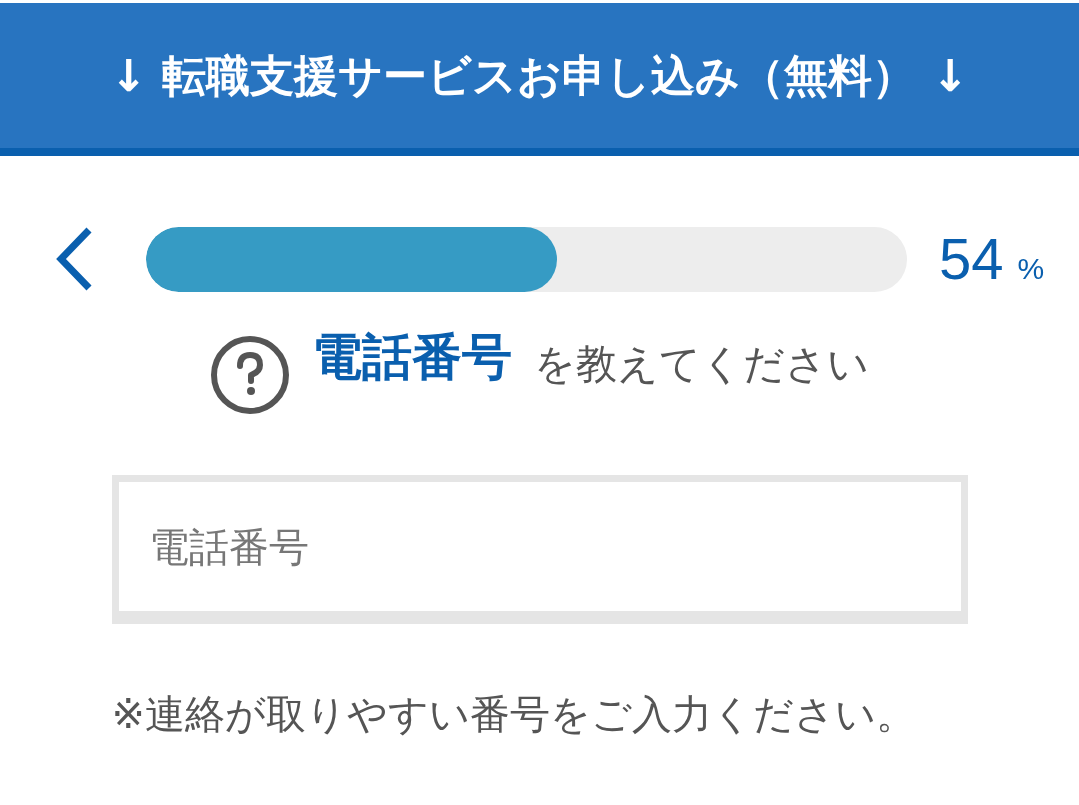 Image resolution: width=1079 pixels, height=805 pixels. I want to click on progress-percent: 54, so click(971, 259).